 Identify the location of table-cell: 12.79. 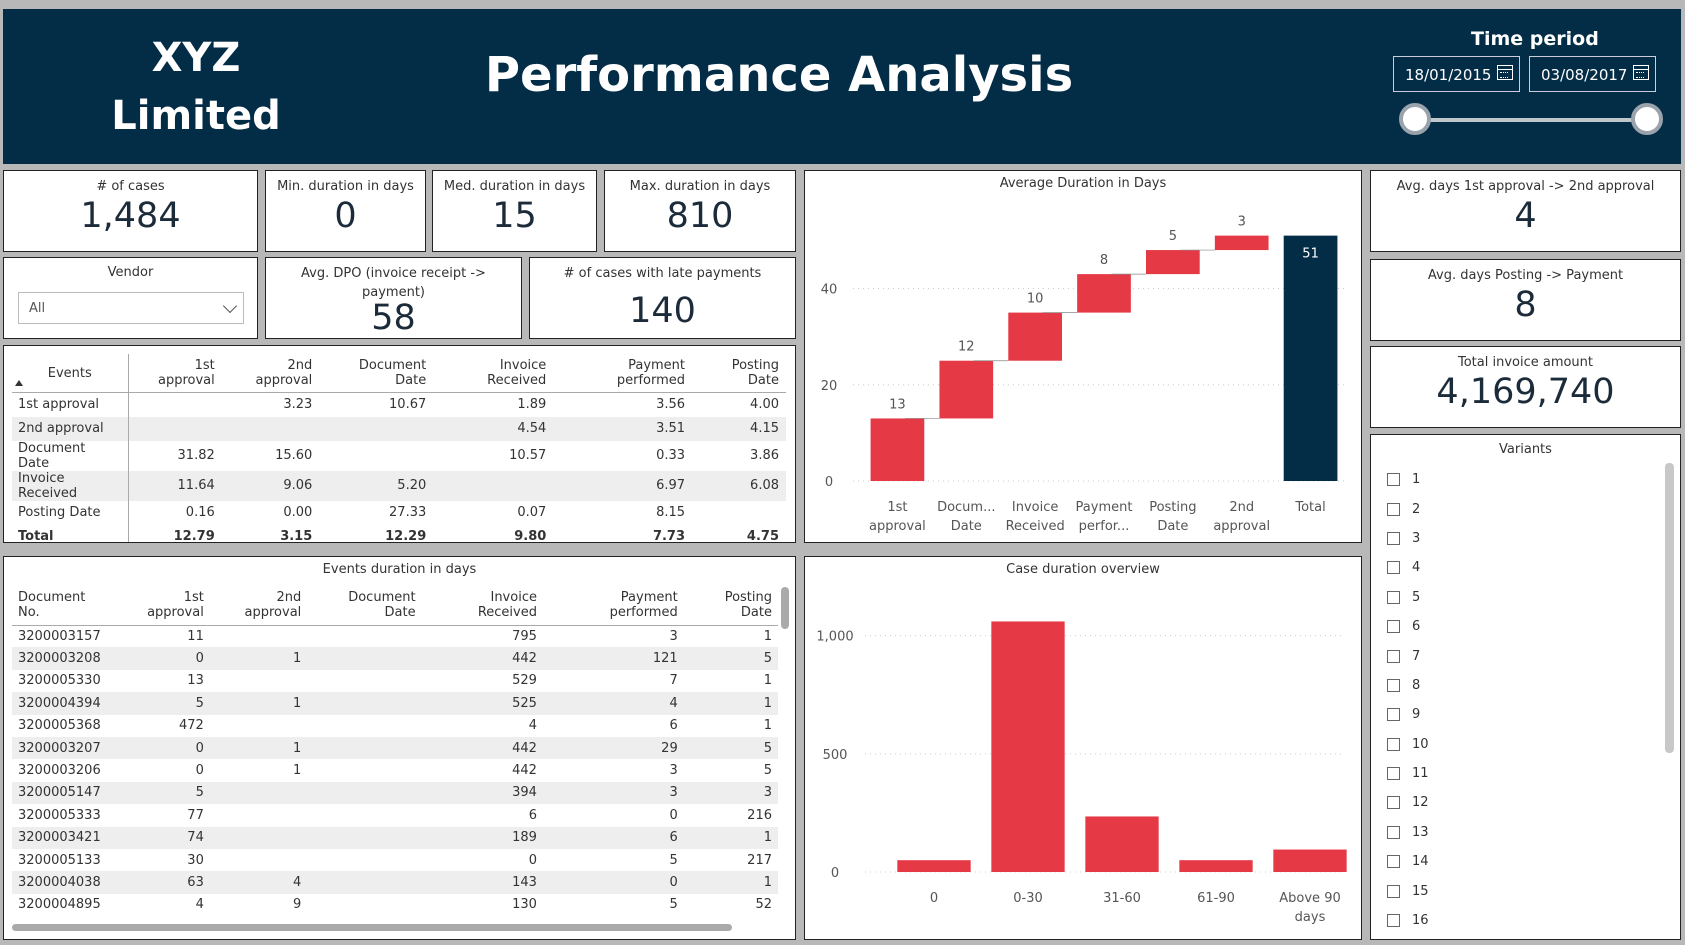
(194, 536).